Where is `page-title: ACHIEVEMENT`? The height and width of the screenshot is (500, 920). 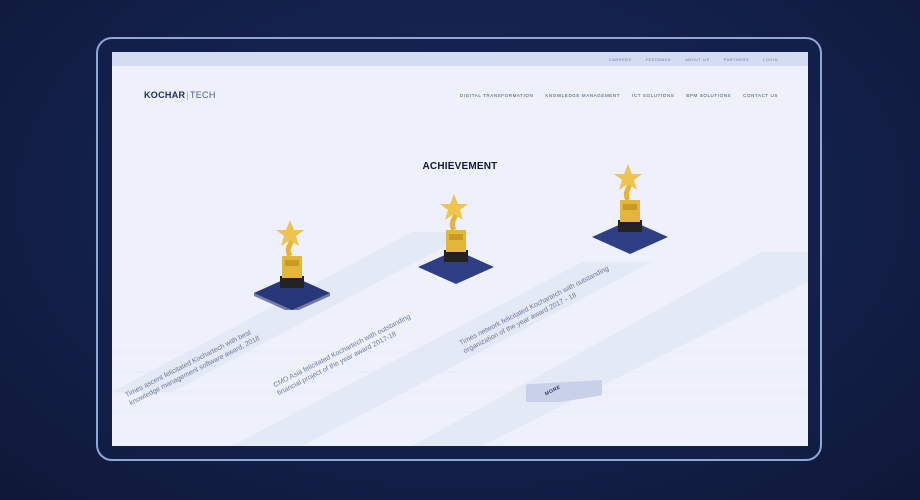
page-title: ACHIEVEMENT is located at coordinates (460, 166).